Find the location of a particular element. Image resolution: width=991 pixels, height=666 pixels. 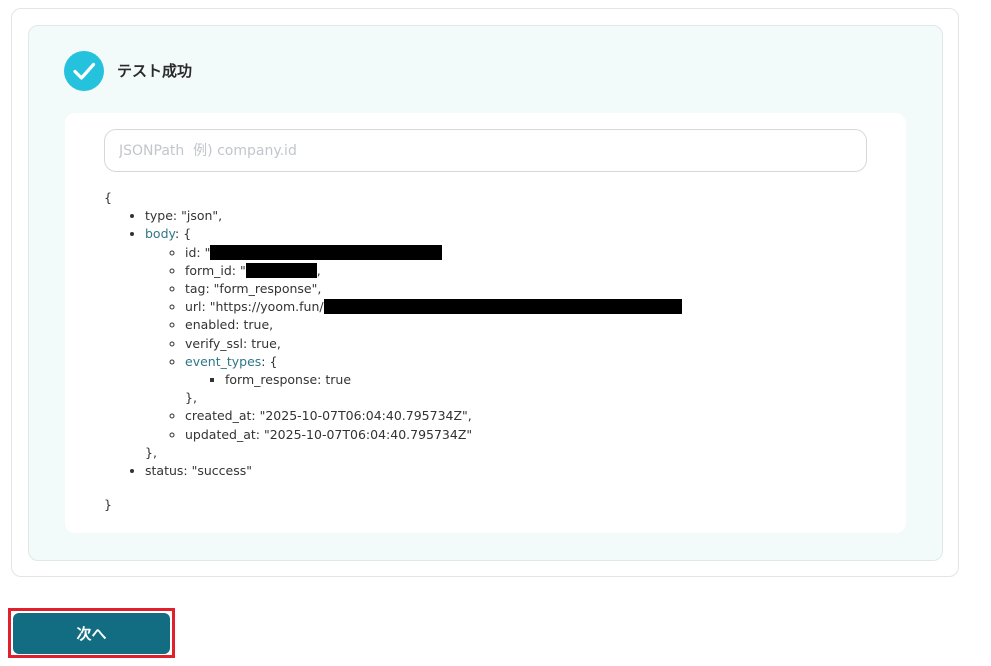

status-title: テスト成功 is located at coordinates (155, 71).